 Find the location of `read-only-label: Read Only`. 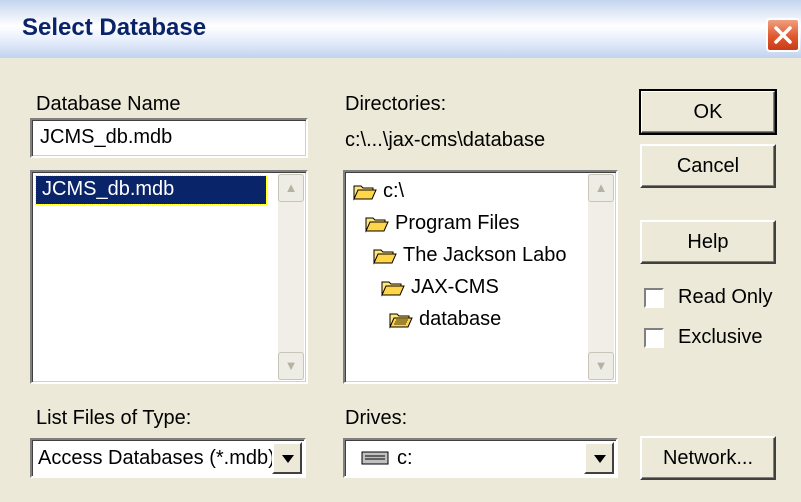

read-only-label: Read Only is located at coordinates (725, 297).